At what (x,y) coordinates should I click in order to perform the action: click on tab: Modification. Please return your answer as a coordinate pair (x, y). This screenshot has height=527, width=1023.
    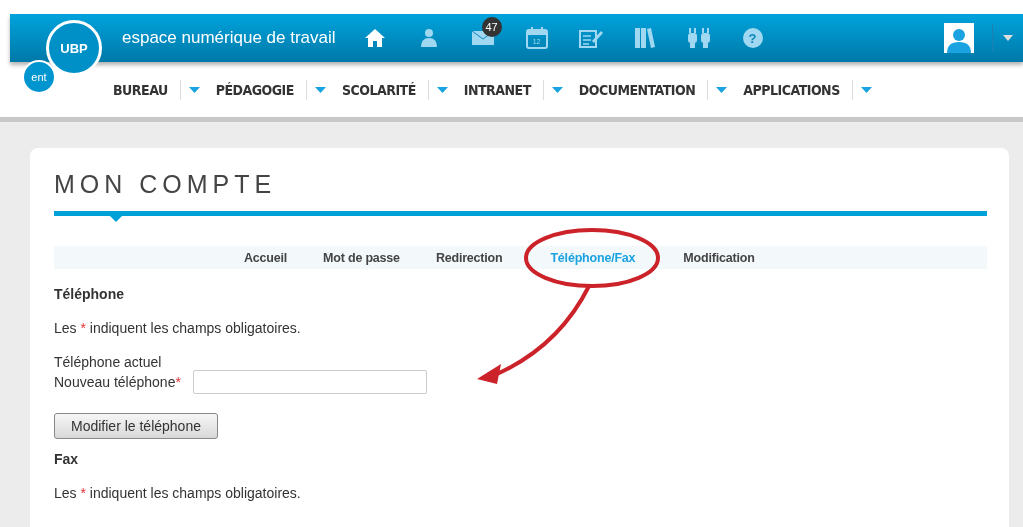
    Looking at the image, I should click on (719, 257).